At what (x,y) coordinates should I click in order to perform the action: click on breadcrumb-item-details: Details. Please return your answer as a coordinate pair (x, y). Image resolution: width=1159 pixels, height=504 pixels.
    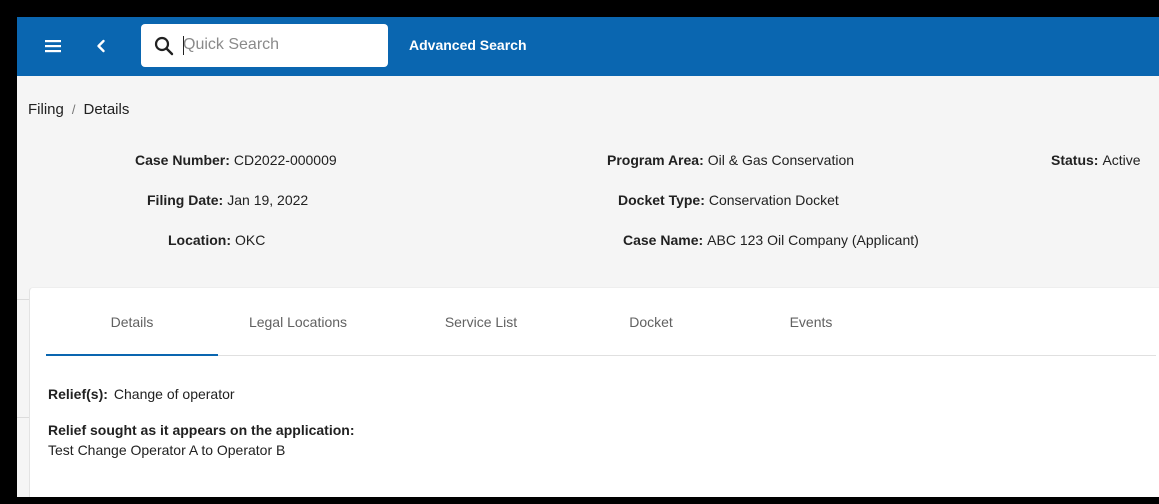
    Looking at the image, I should click on (106, 109).